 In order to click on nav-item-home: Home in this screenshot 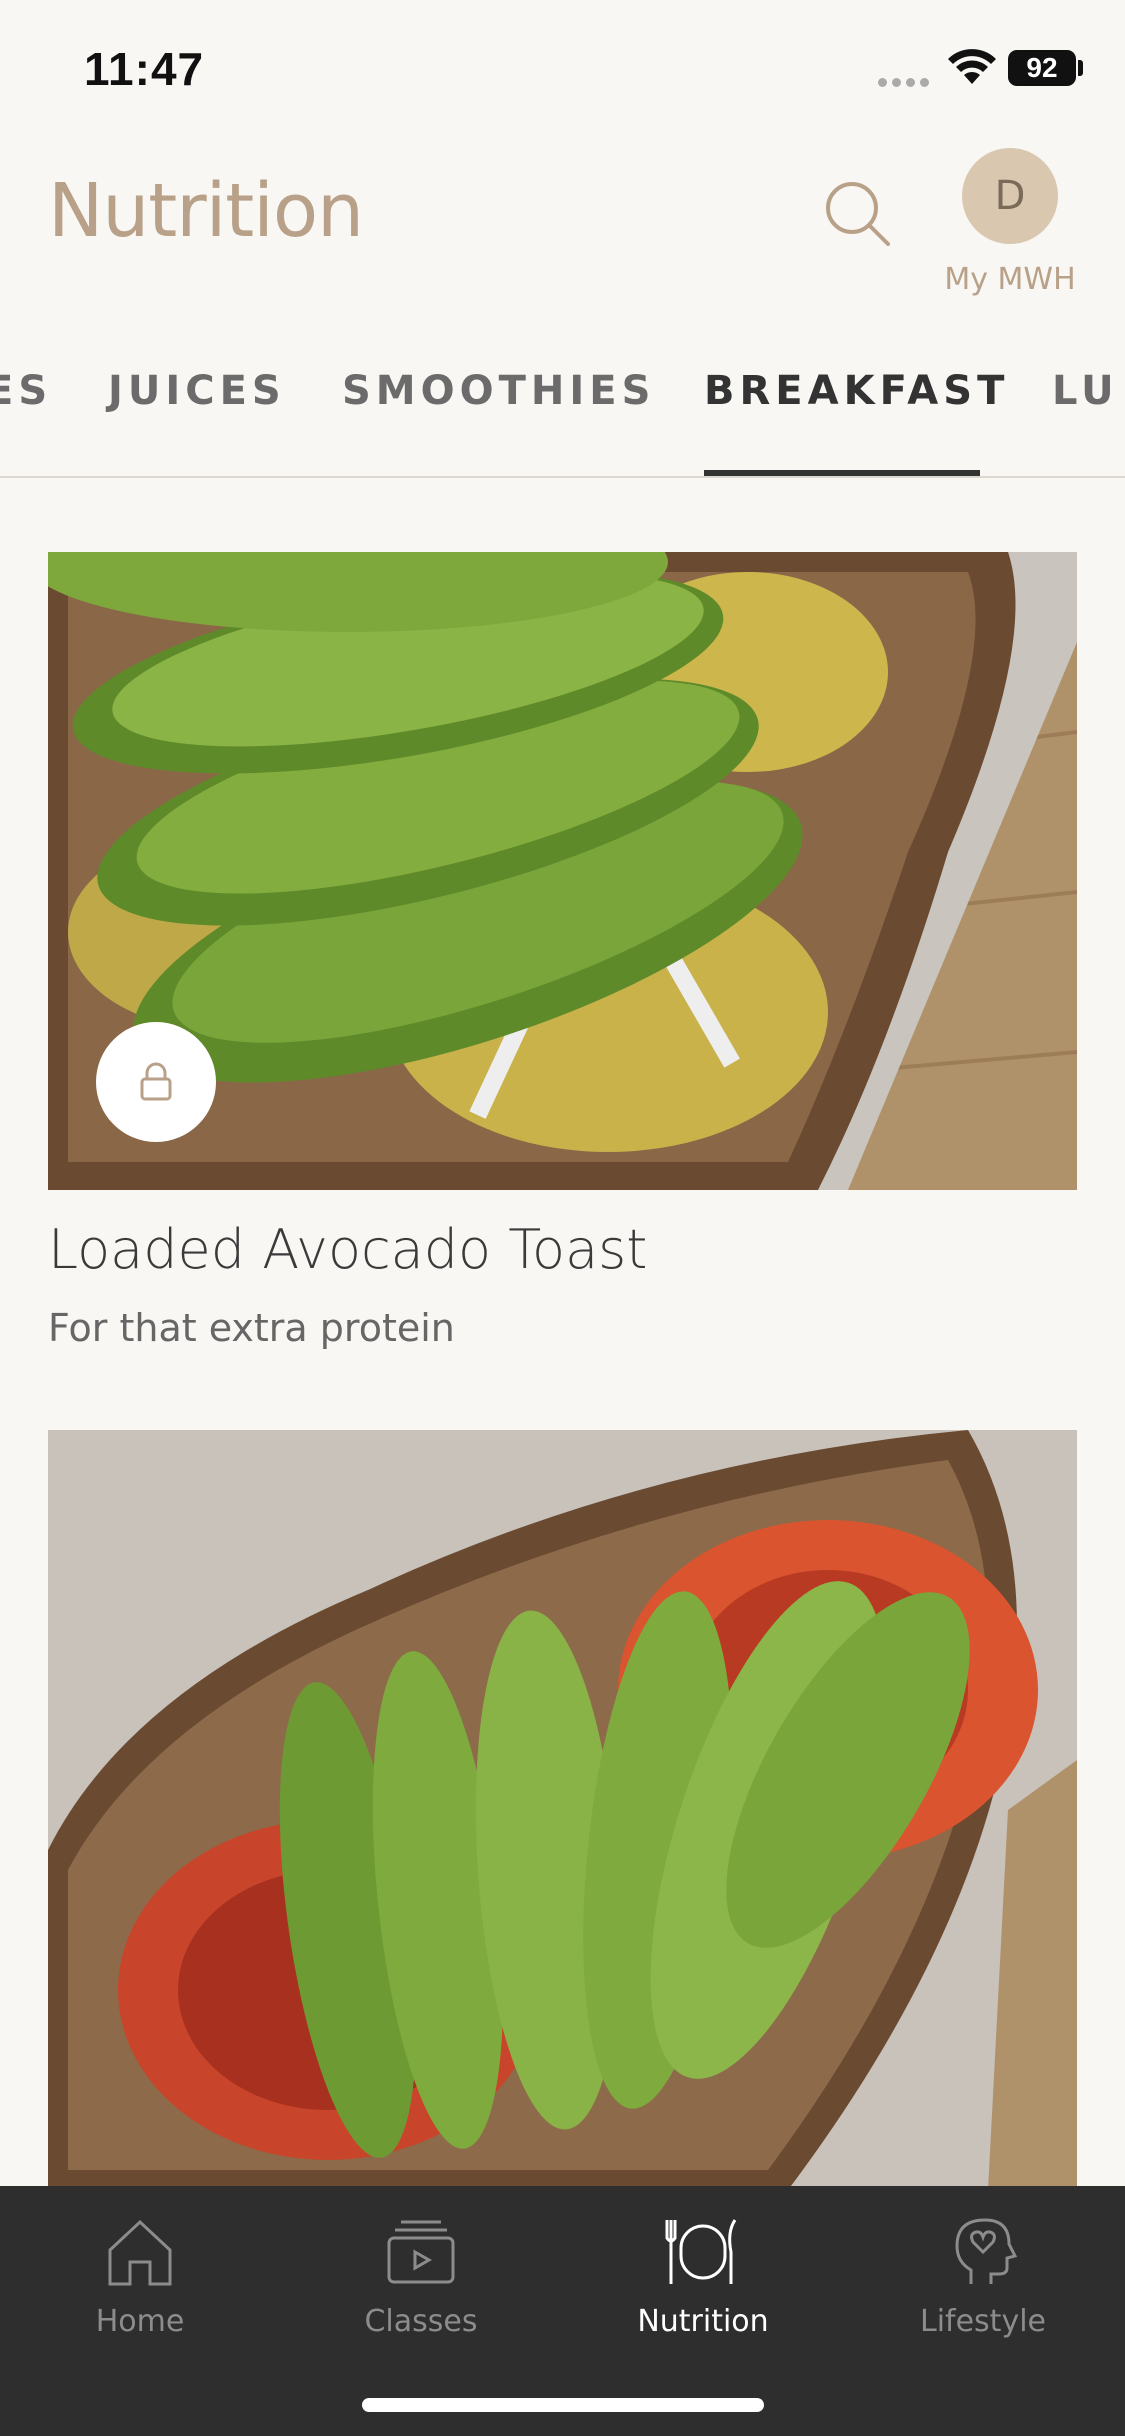, I will do `click(140, 2275)`.